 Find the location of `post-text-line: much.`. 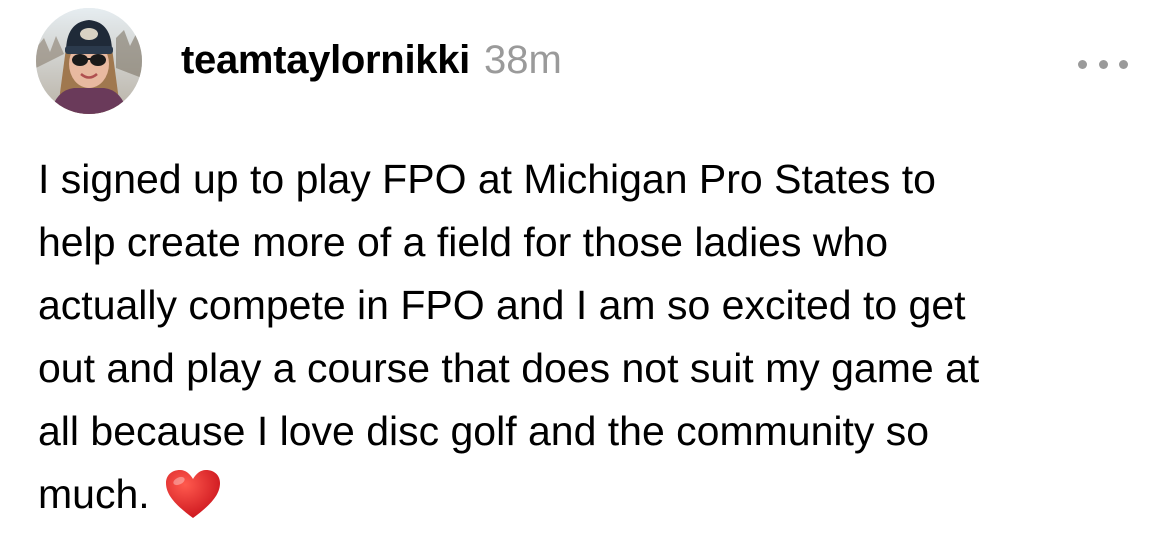

post-text-line: much. is located at coordinates (94, 494).